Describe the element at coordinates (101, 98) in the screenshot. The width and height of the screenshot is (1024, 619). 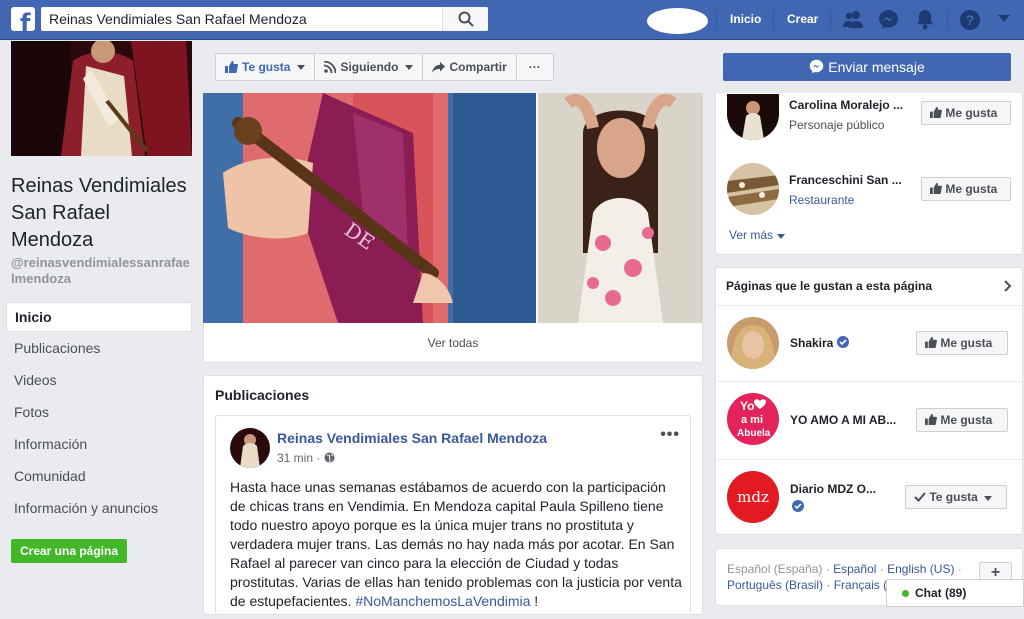
I see `profile-picture` at that location.